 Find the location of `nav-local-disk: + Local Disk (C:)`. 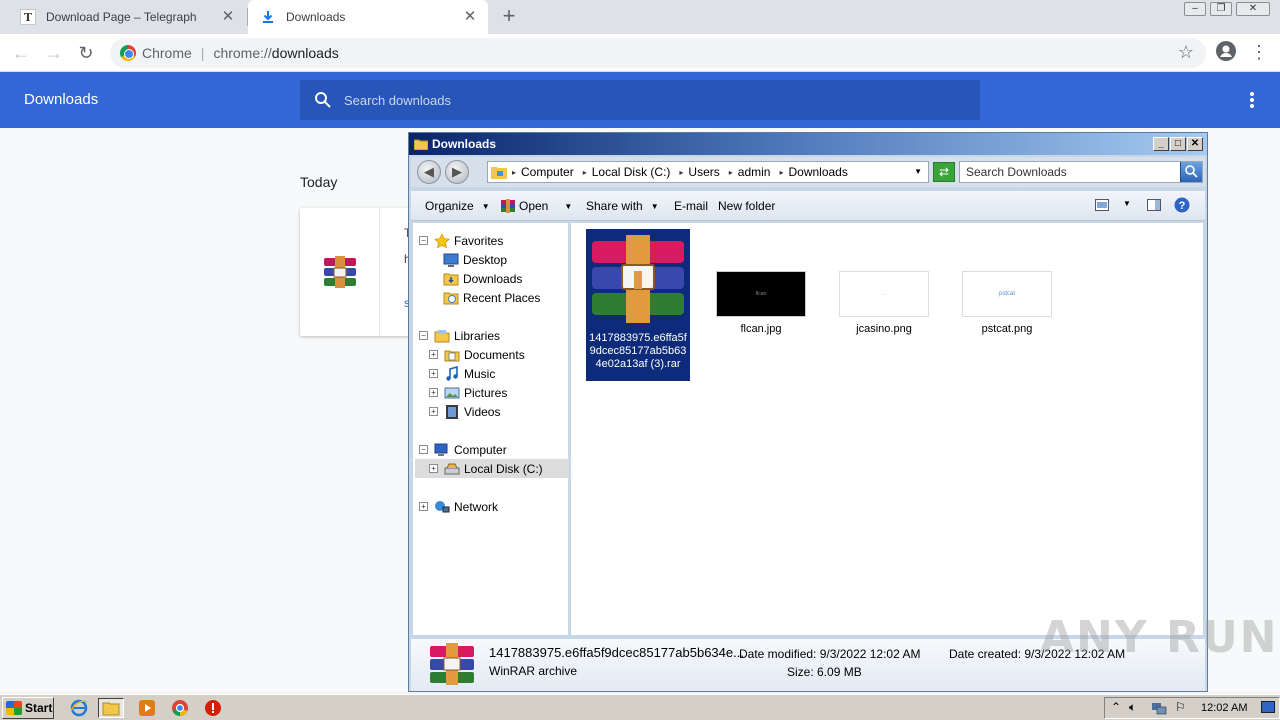

nav-local-disk: + Local Disk (C:) is located at coordinates (492, 468).